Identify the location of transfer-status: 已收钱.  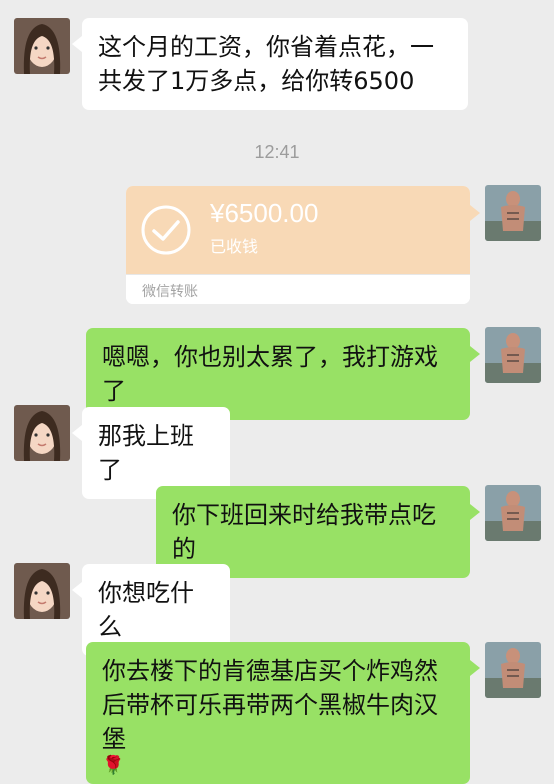
(234, 246).